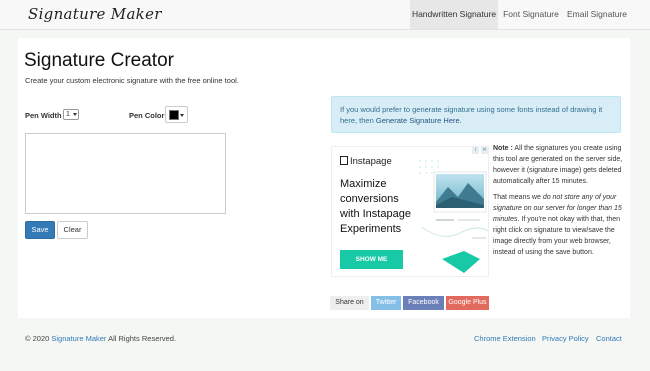  Describe the element at coordinates (505, 338) in the screenshot. I see `footer-link-chrome-extension: Chrome Extension` at that location.